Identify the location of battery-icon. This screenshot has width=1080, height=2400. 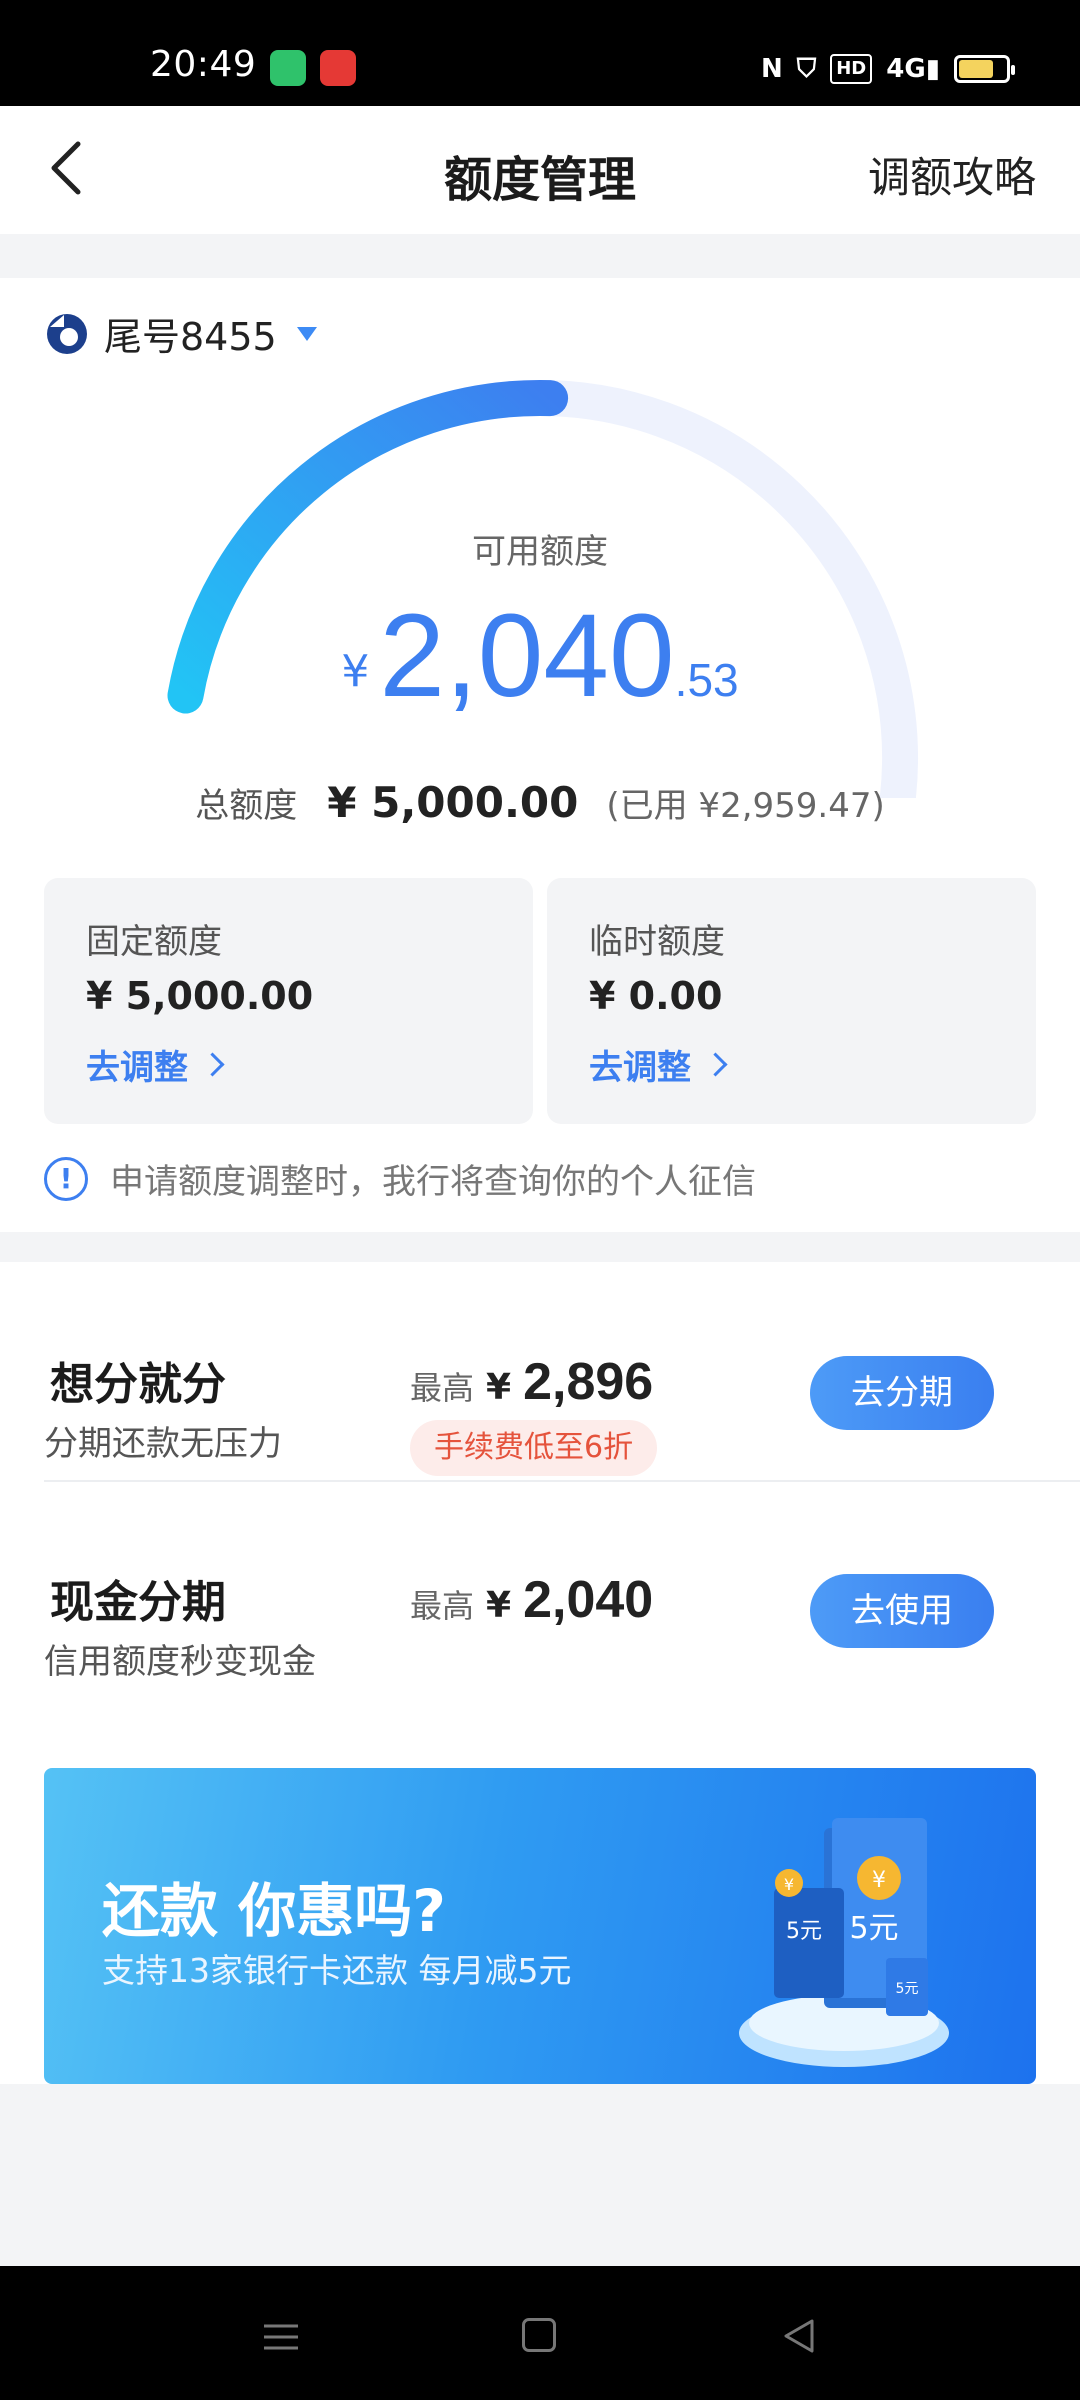
(984, 69).